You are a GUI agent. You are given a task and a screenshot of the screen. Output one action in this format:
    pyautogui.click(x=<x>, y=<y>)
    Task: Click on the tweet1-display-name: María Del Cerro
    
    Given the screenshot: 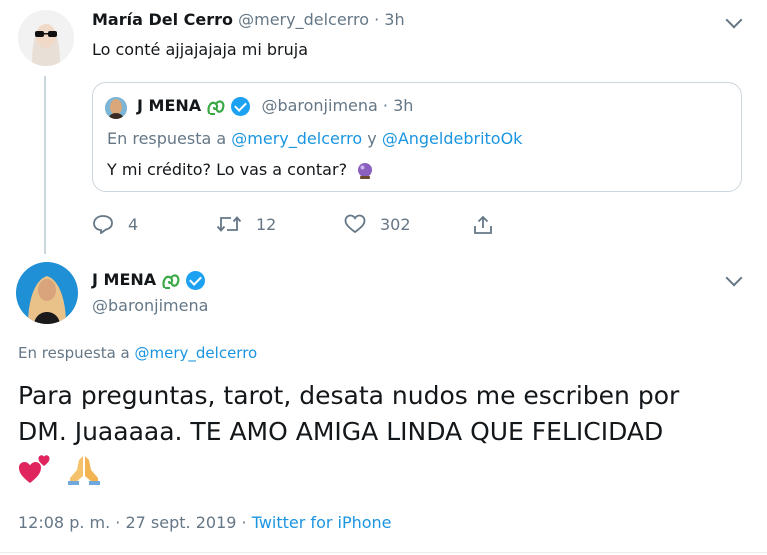 What is the action you would take?
    pyautogui.click(x=162, y=19)
    